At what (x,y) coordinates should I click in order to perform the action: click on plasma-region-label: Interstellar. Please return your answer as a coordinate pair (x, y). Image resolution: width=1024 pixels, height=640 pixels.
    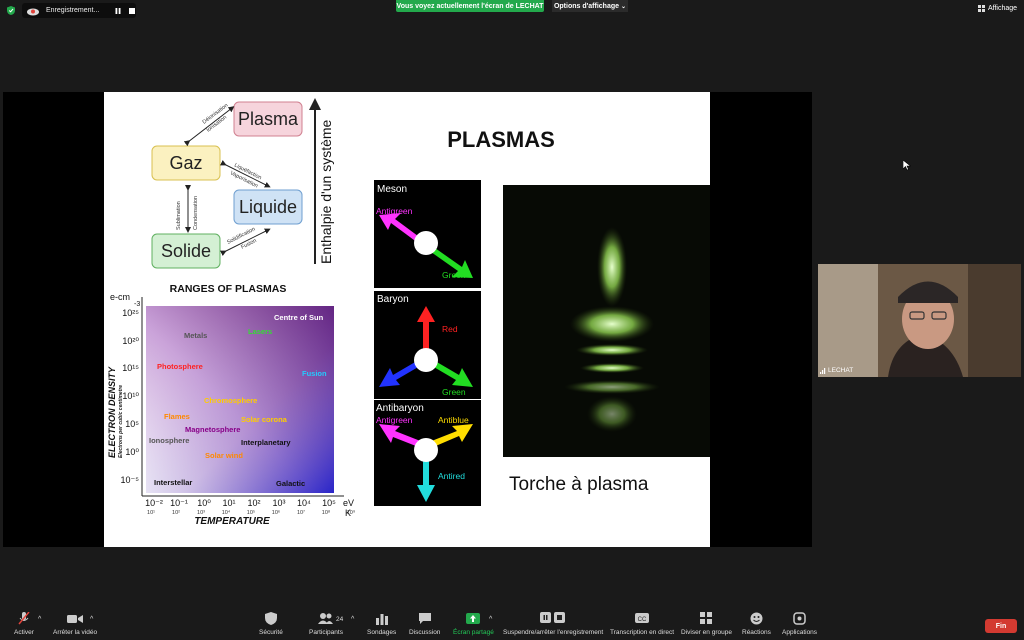
    Looking at the image, I should click on (173, 482).